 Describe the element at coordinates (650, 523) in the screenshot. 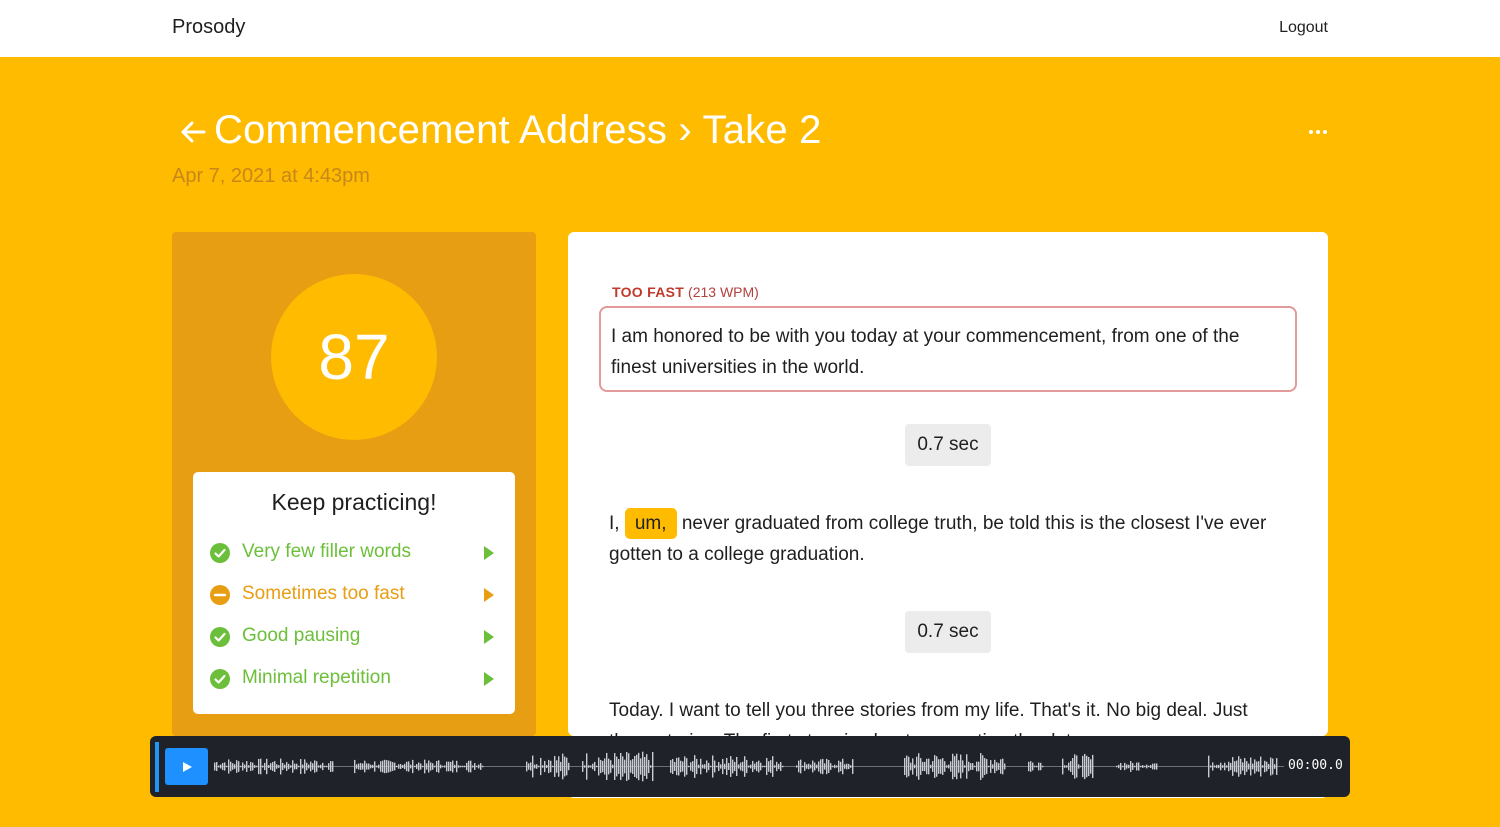

I see `filler-word-highlight: um,` at that location.